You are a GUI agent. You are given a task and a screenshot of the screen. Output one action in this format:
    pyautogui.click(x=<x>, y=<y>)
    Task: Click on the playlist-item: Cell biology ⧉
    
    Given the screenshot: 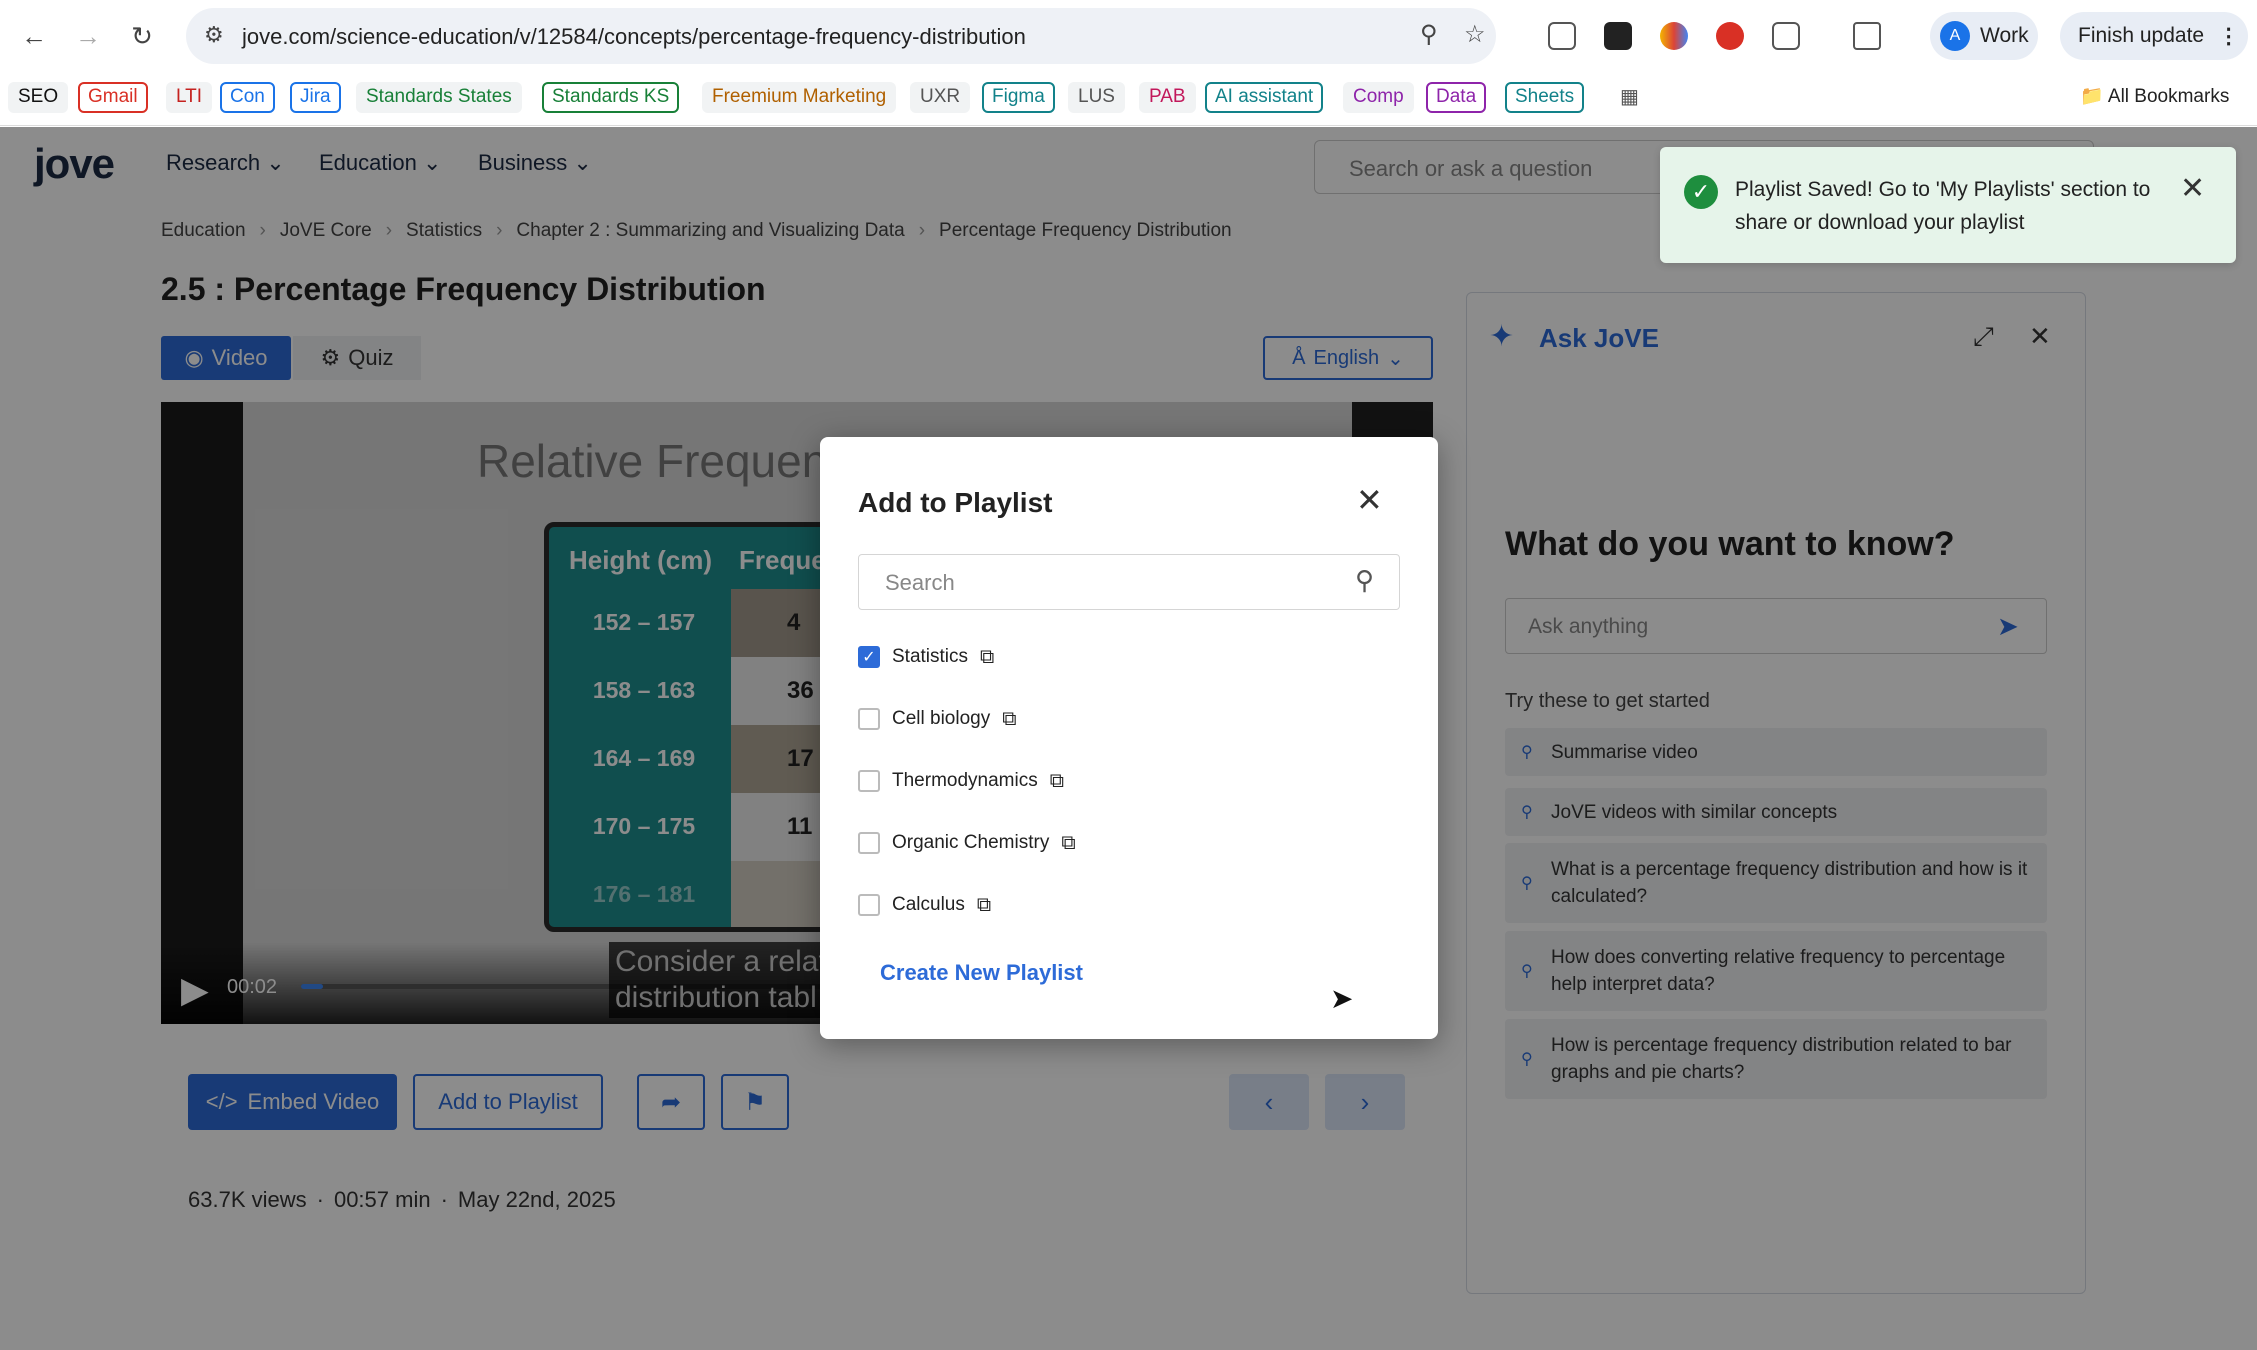 What is the action you would take?
    pyautogui.click(x=937, y=719)
    